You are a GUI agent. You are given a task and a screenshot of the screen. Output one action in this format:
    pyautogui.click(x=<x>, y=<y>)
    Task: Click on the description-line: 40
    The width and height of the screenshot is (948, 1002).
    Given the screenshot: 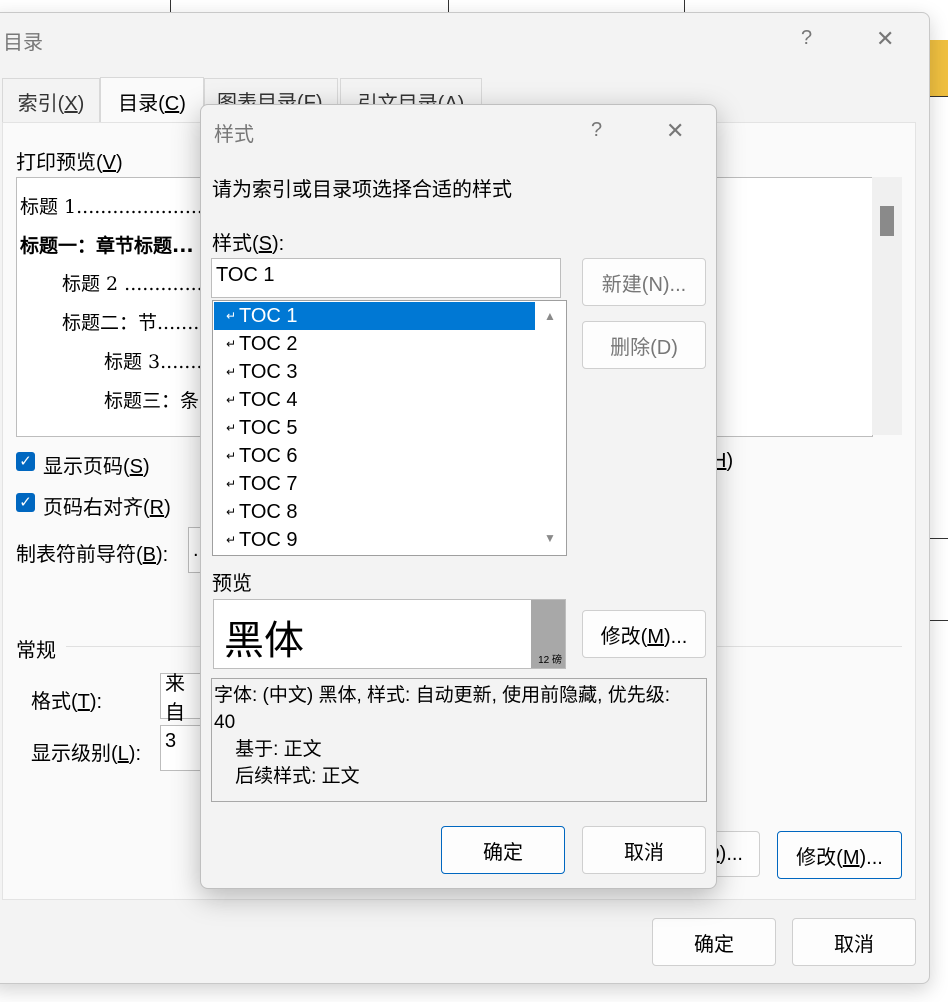 What is the action you would take?
    pyautogui.click(x=225, y=722)
    